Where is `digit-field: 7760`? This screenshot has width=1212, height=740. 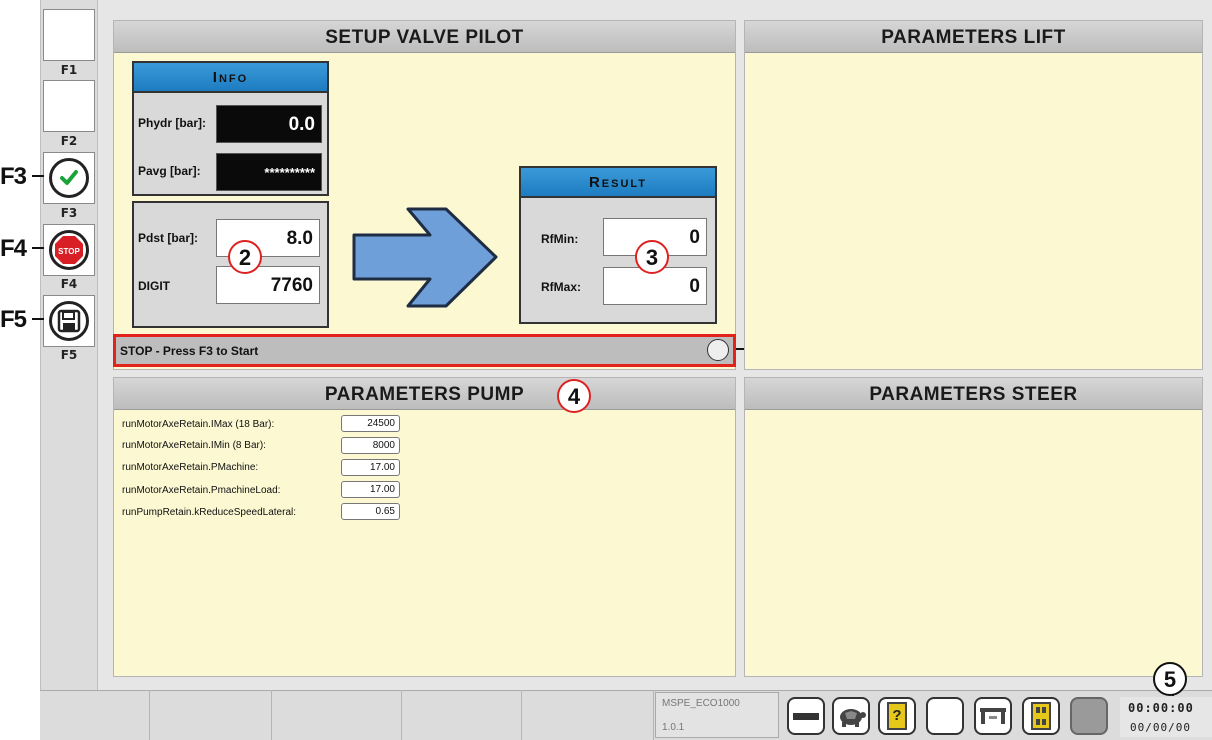
digit-field: 7760 is located at coordinates (268, 285).